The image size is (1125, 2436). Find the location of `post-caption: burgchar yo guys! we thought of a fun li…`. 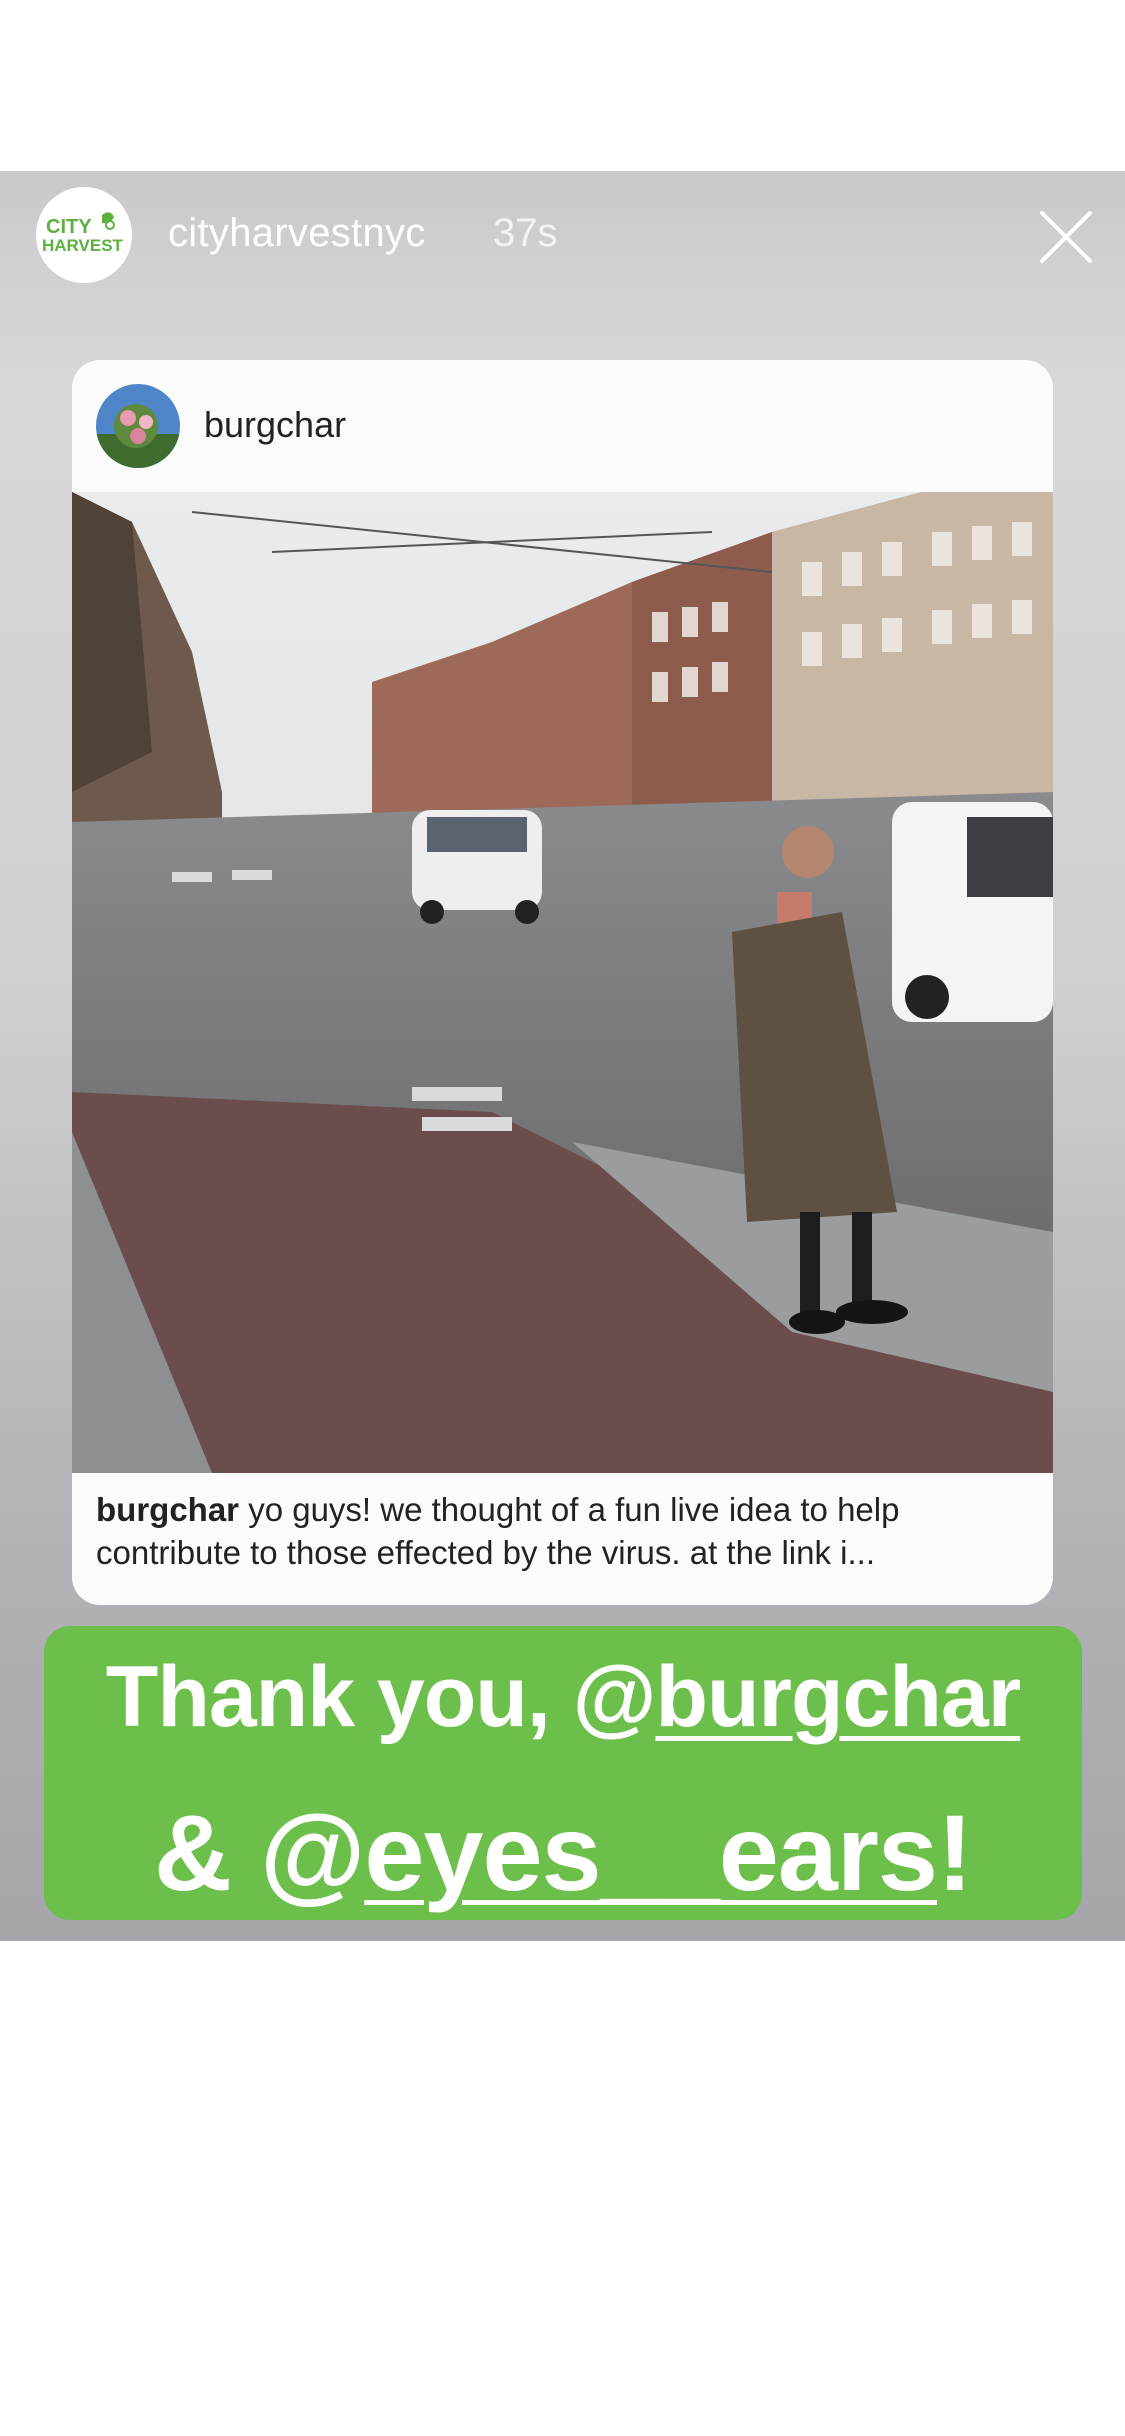

post-caption: burgchar yo guys! we thought of a fun li… is located at coordinates (563, 1531).